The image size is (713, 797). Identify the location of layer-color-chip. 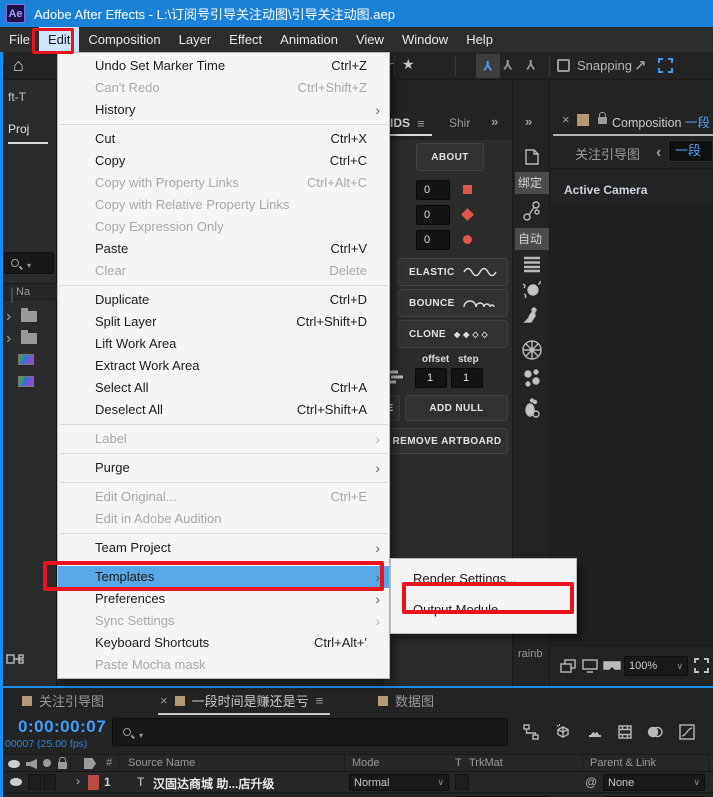
(93, 782).